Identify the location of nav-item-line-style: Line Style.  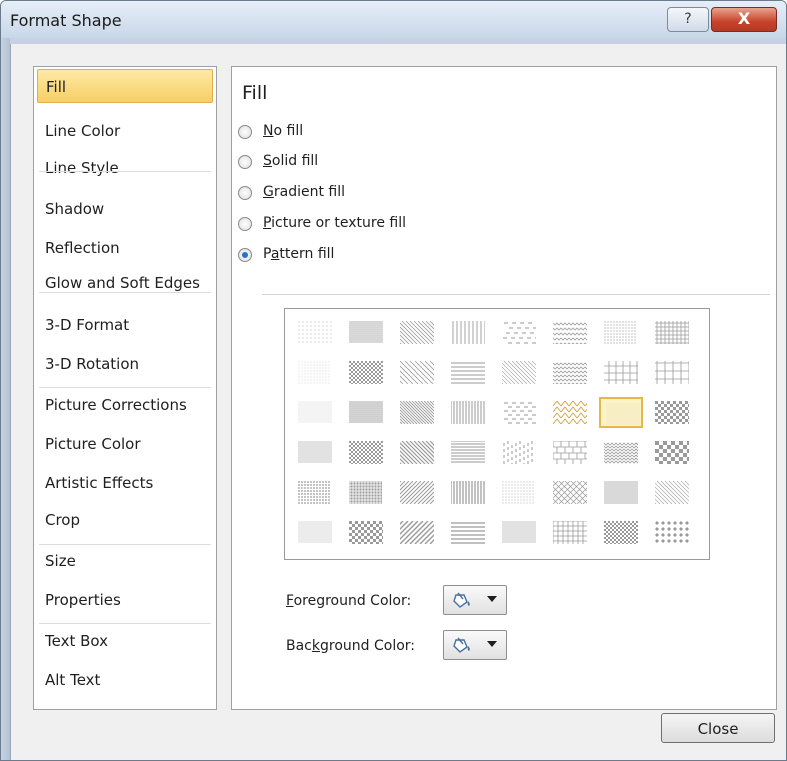
(125, 168).